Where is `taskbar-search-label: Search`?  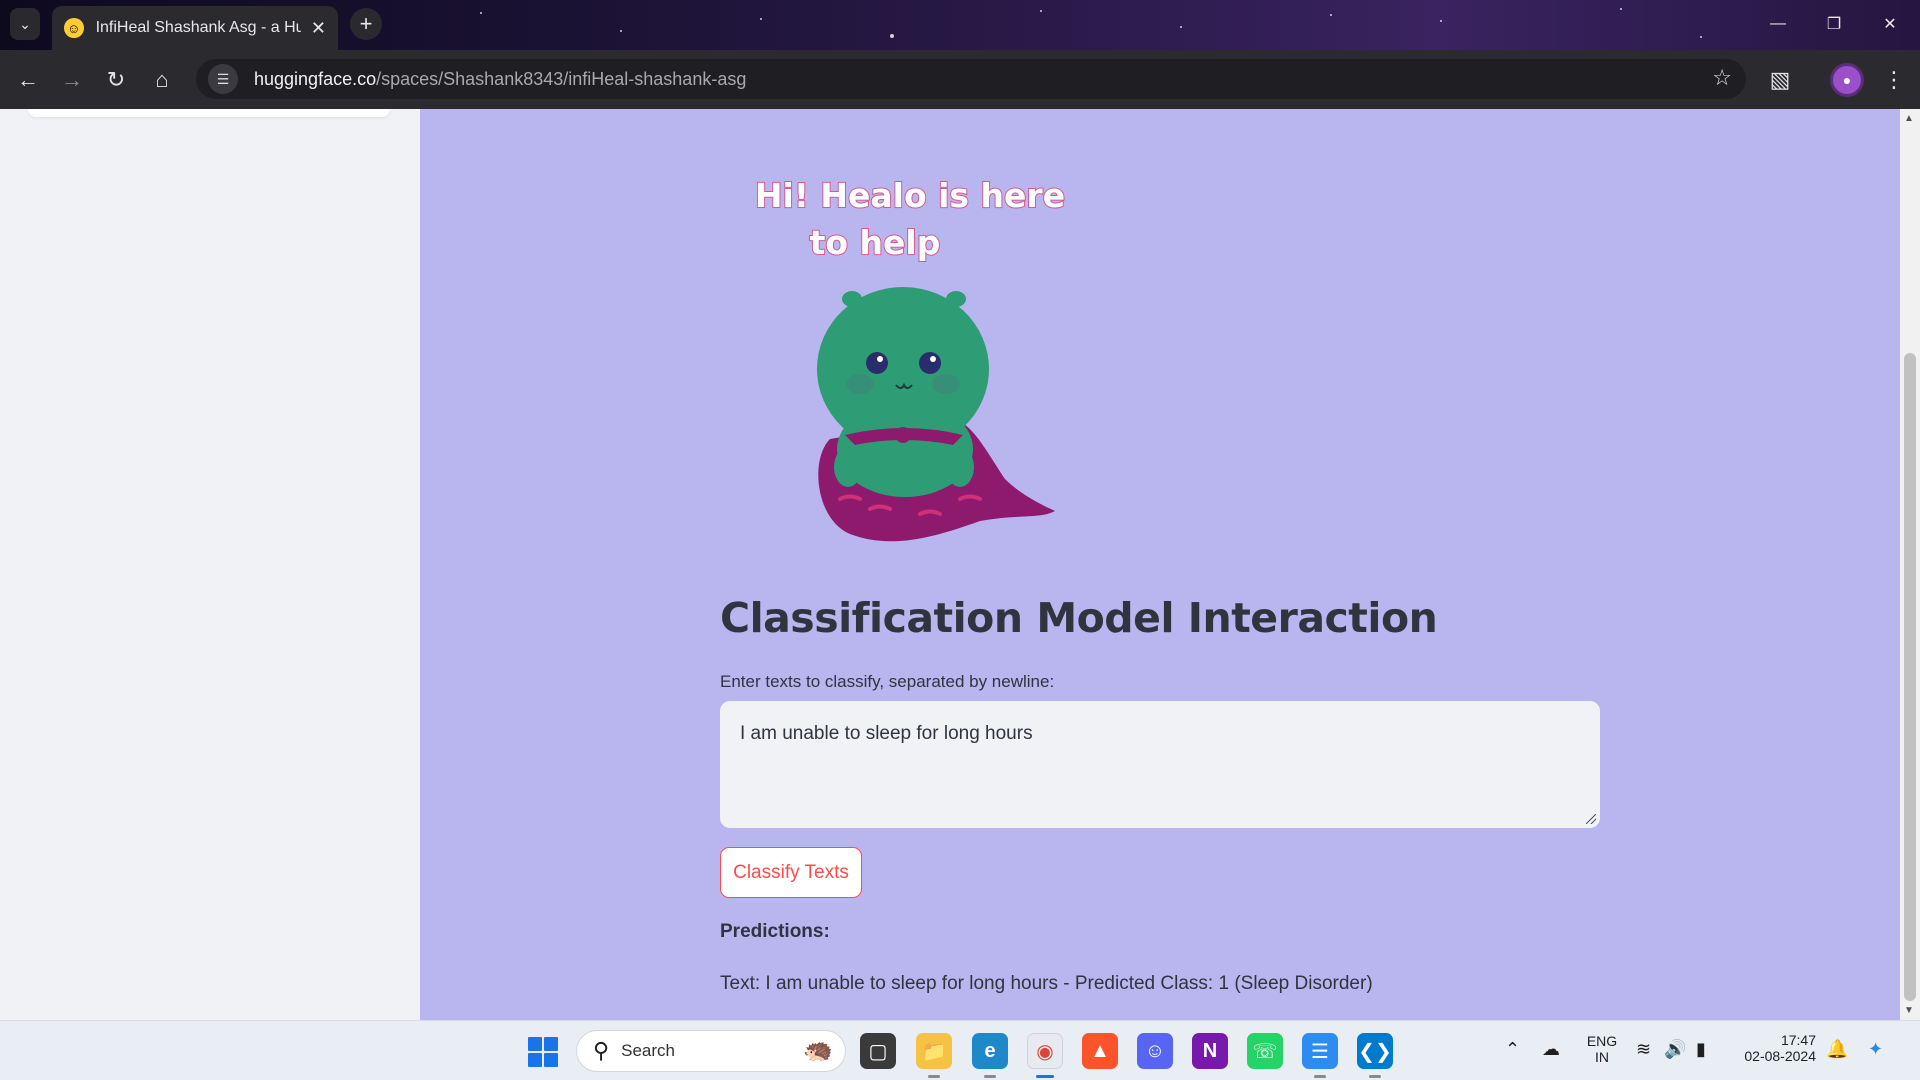
taskbar-search-label: Search is located at coordinates (648, 1050).